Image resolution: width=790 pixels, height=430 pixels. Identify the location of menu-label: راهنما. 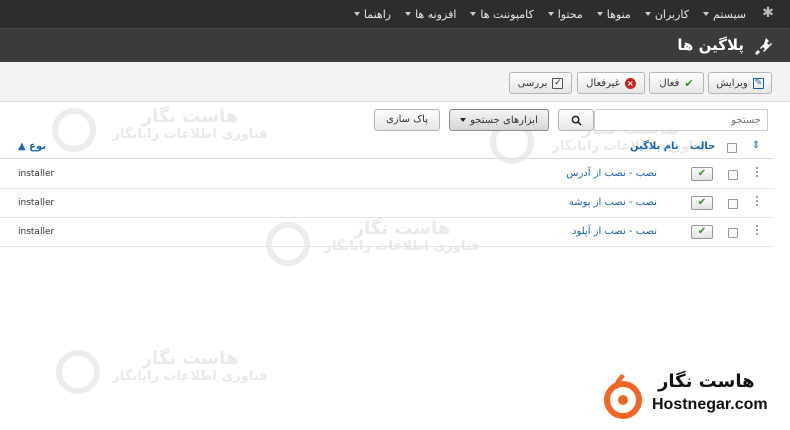
(377, 14).